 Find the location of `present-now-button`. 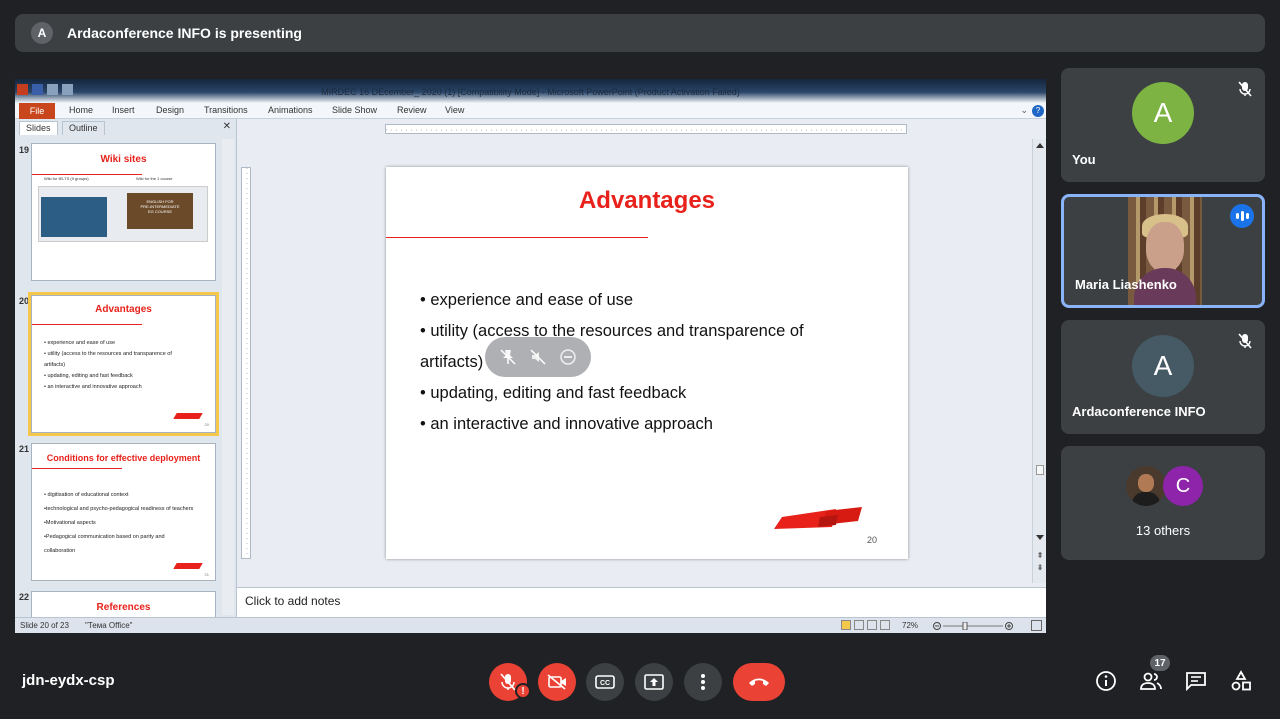

present-now-button is located at coordinates (654, 682).